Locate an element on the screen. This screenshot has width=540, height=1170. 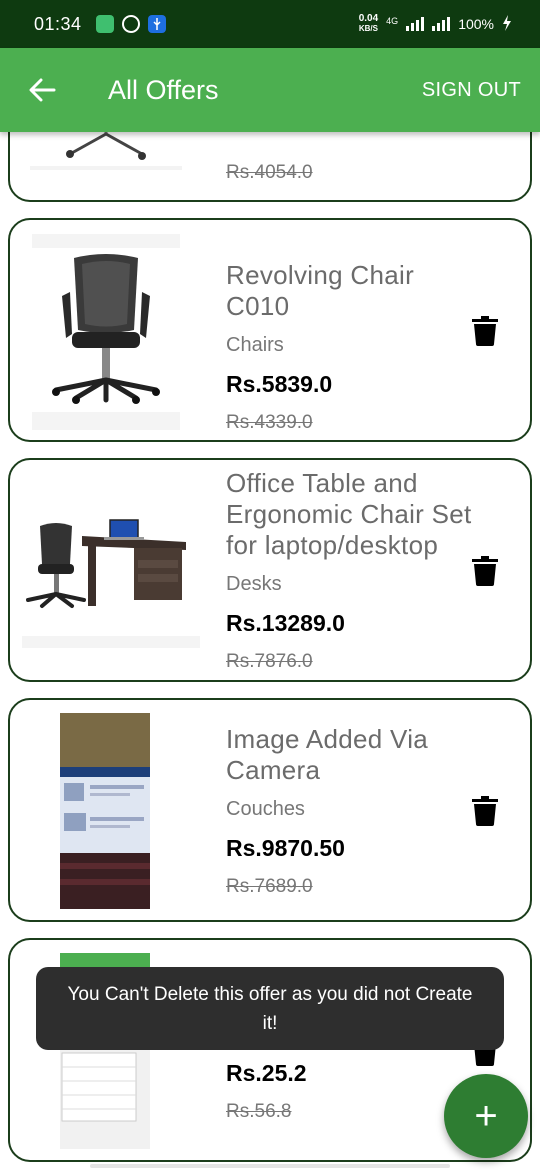
signal-icon is located at coordinates (415, 24).